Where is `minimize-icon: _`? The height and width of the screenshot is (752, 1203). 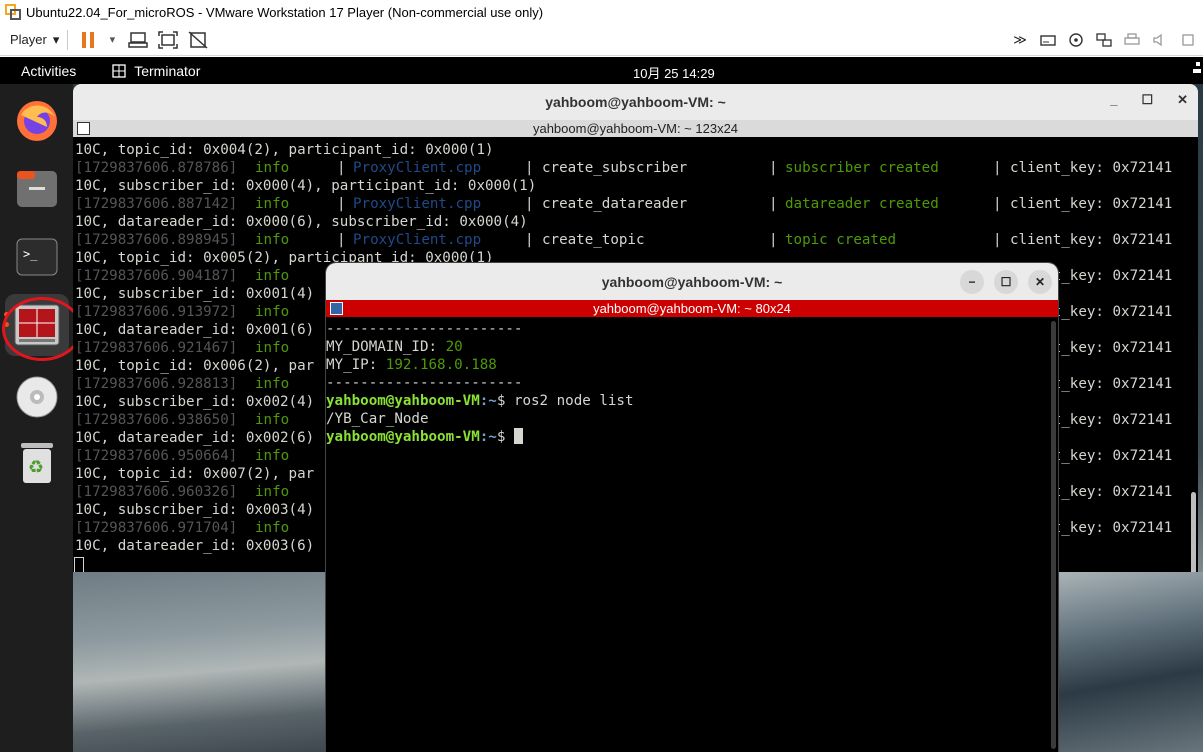
minimize-icon: _ is located at coordinates (1113, 100).